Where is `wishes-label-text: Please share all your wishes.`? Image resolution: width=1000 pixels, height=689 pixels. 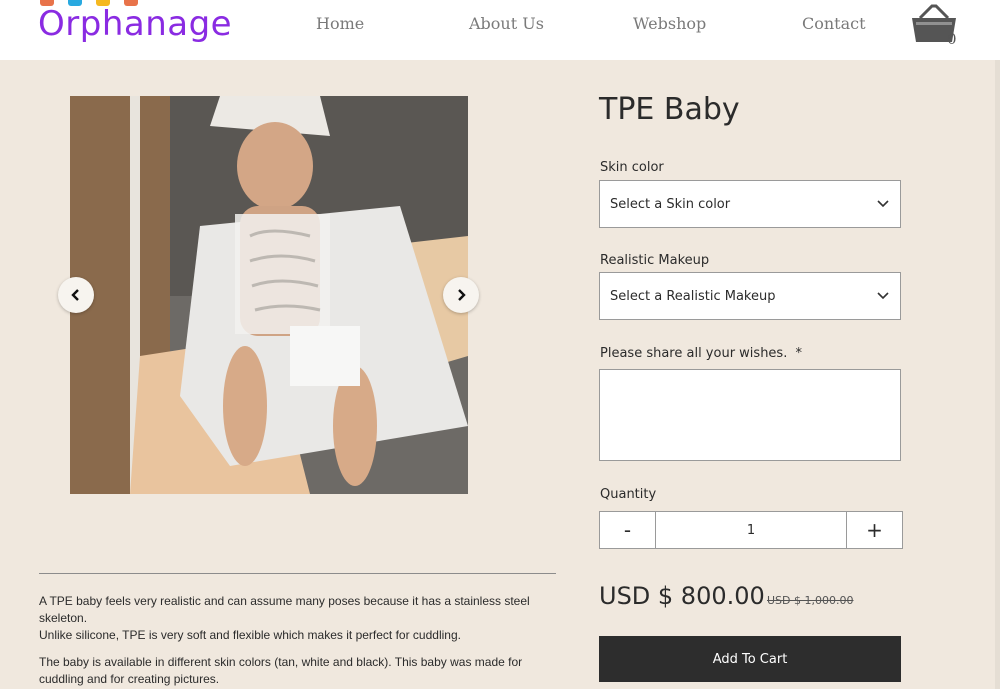
wishes-label-text: Please share all your wishes. is located at coordinates (694, 353).